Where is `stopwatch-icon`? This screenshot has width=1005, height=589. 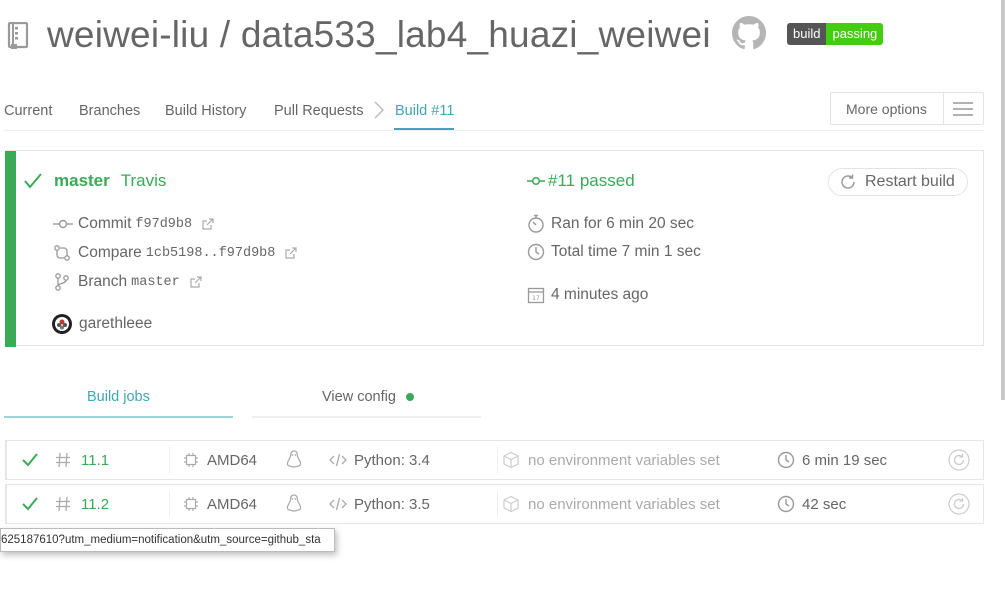 stopwatch-icon is located at coordinates (536, 223).